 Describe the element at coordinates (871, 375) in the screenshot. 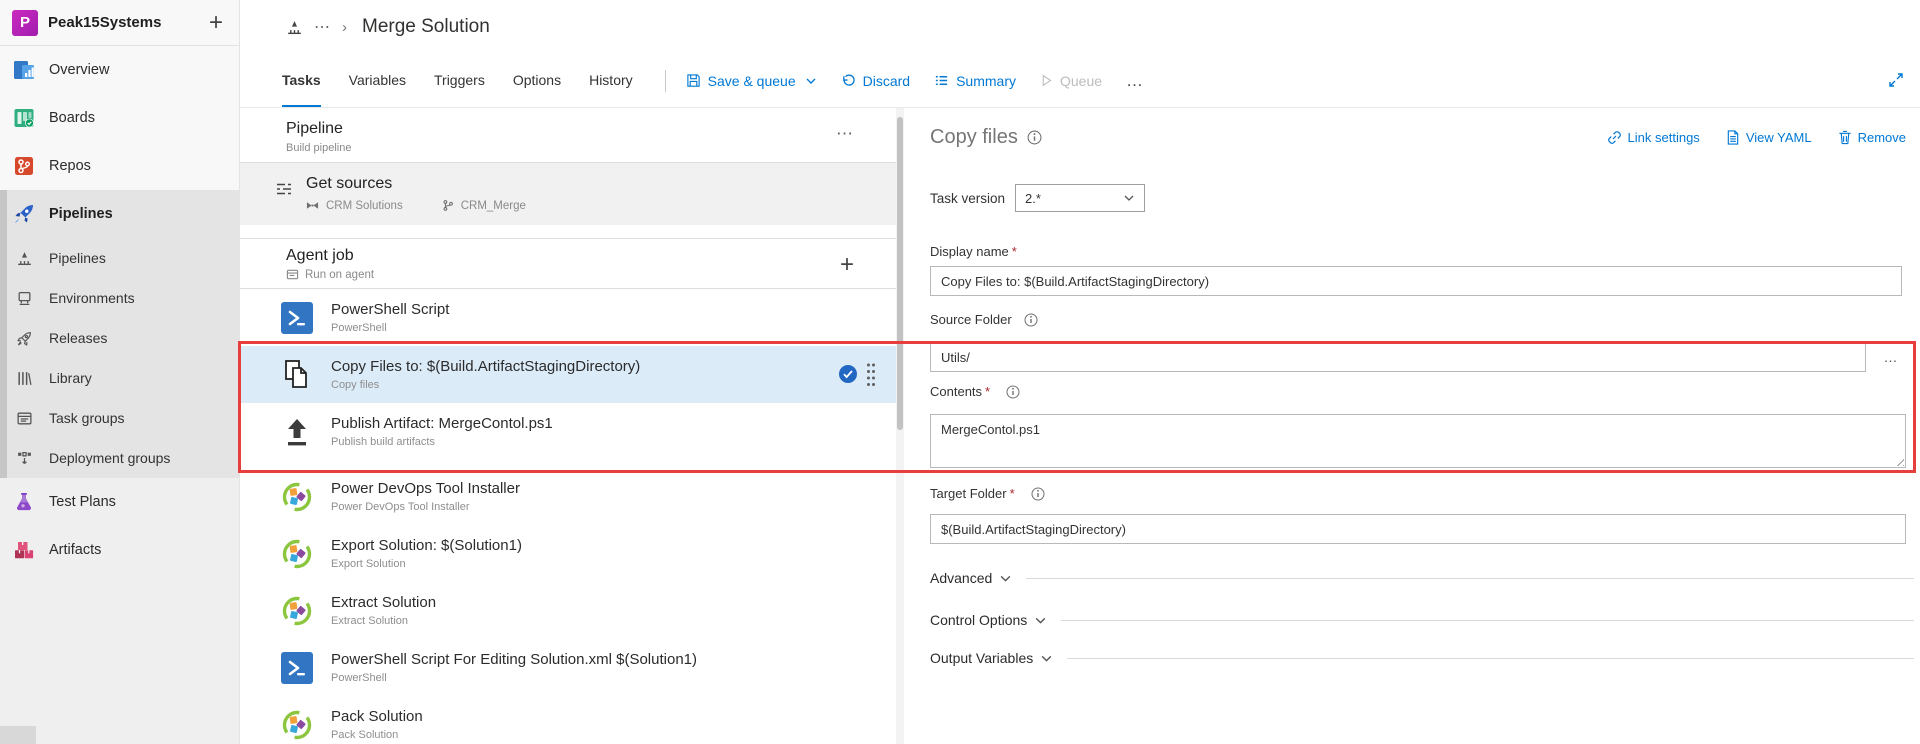

I see `drag-handle` at that location.